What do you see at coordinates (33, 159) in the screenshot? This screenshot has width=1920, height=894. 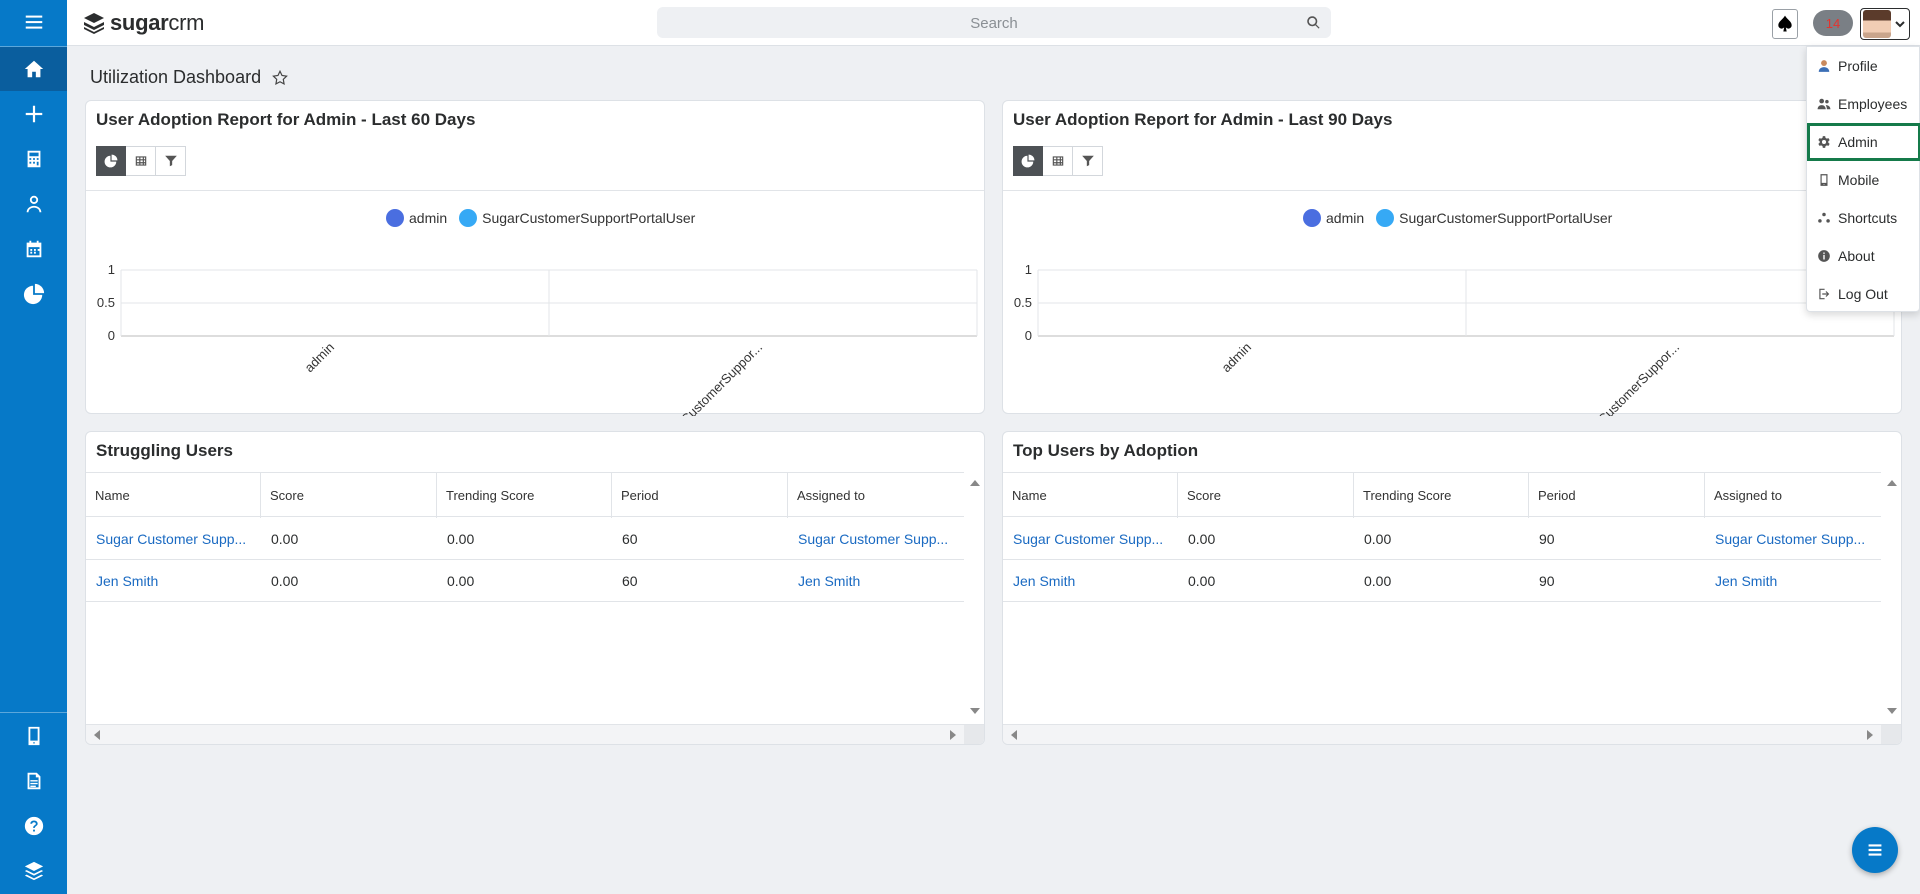 I see `sidebar-item-calculator` at bounding box center [33, 159].